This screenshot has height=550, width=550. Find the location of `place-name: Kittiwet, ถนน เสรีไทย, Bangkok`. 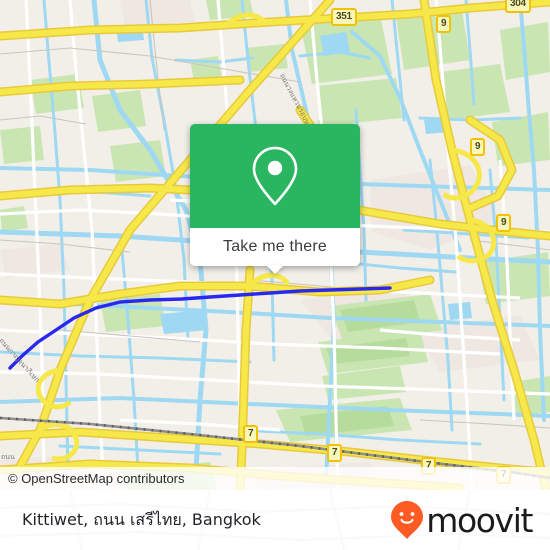

place-name: Kittiwet, ถนน เสรีไทย, Bangkok is located at coordinates (141, 519).